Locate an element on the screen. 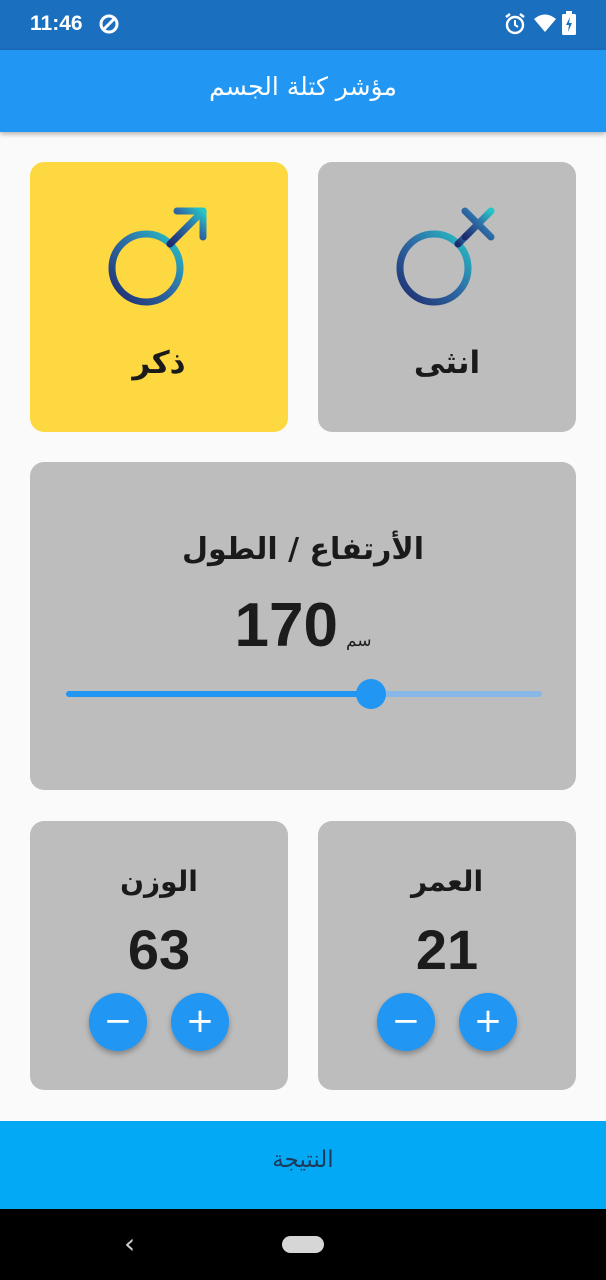 Image resolution: width=606 pixels, height=1280 pixels. height-unit: سم is located at coordinates (358, 641).